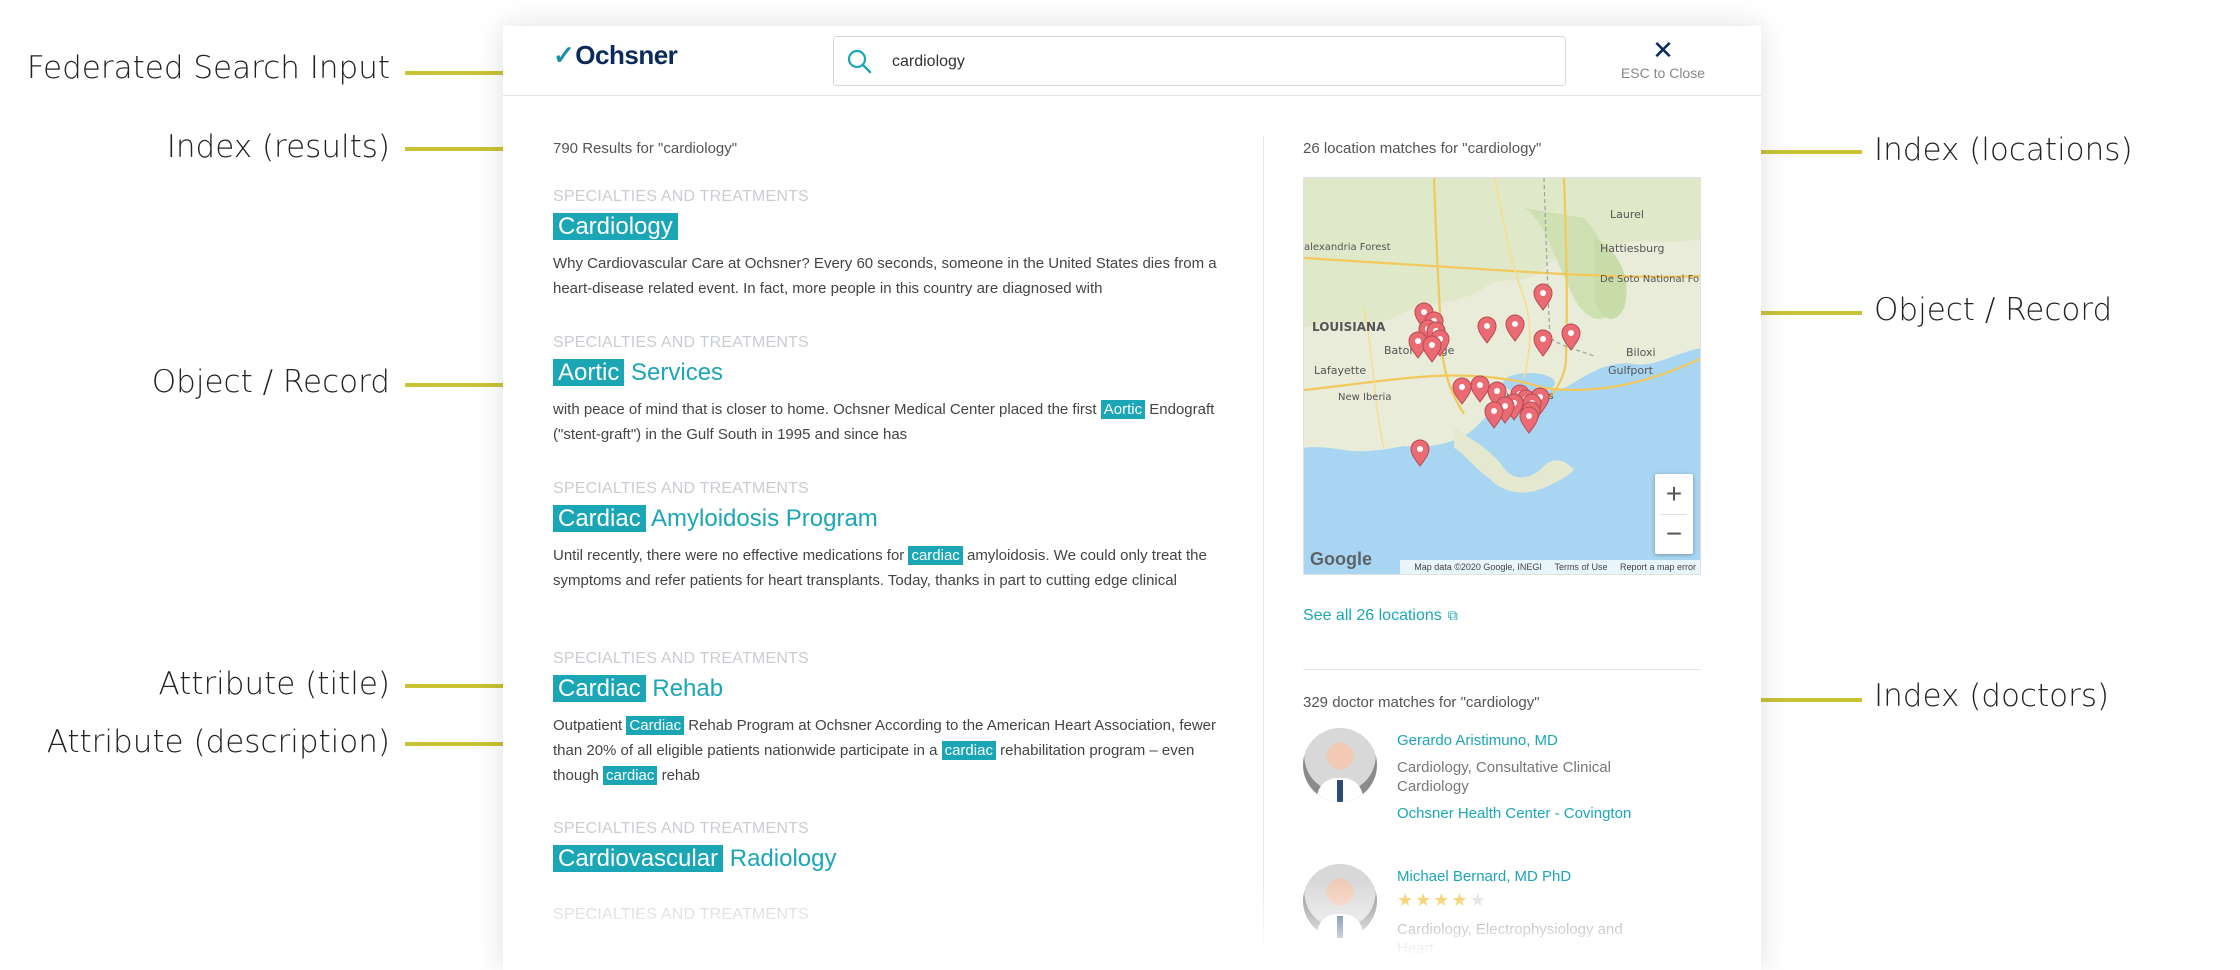 The height and width of the screenshot is (970, 2240). I want to click on result-title-text: Services, so click(677, 372).